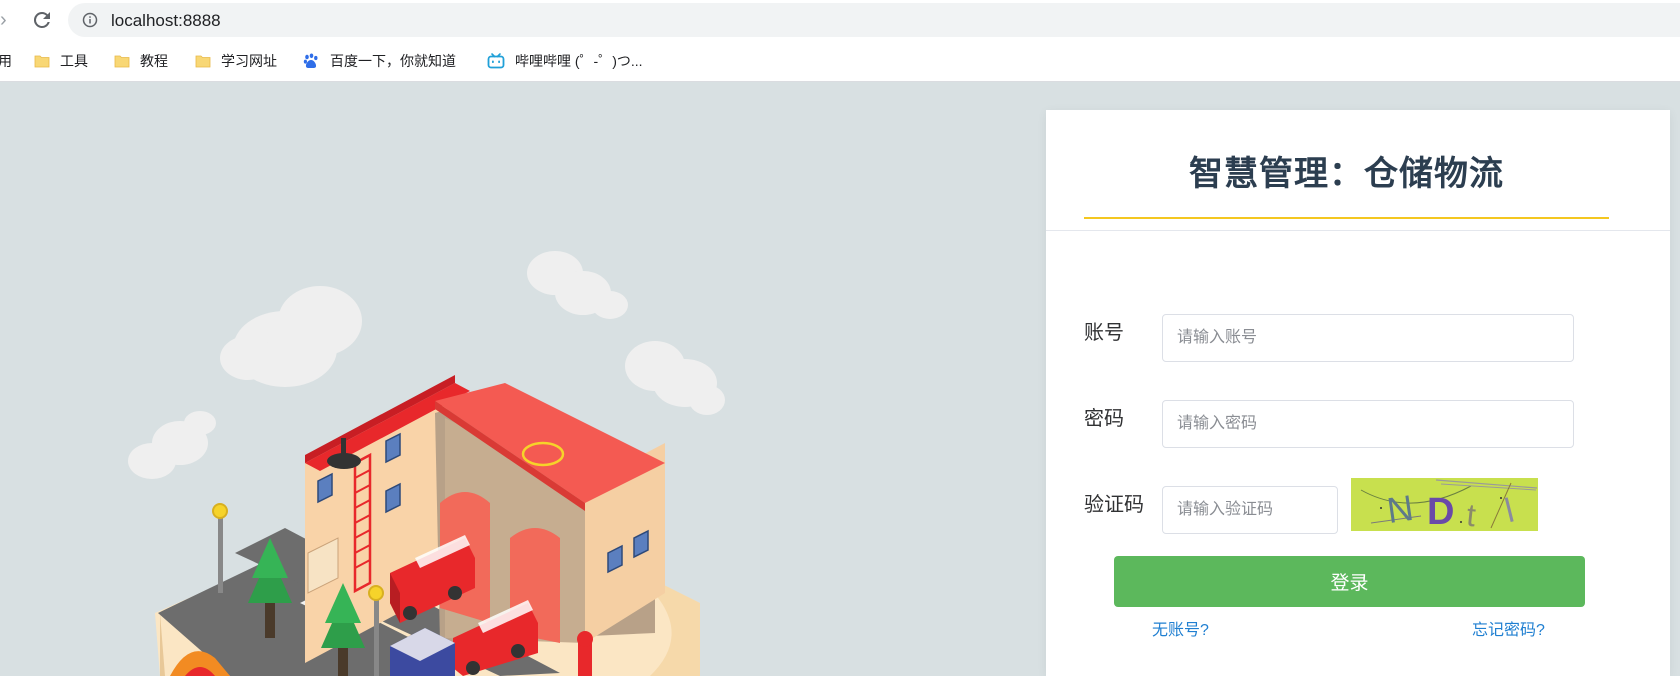 Image resolution: width=1680 pixels, height=676 pixels. I want to click on bookmark-study-sites: 学习网址, so click(236, 61).